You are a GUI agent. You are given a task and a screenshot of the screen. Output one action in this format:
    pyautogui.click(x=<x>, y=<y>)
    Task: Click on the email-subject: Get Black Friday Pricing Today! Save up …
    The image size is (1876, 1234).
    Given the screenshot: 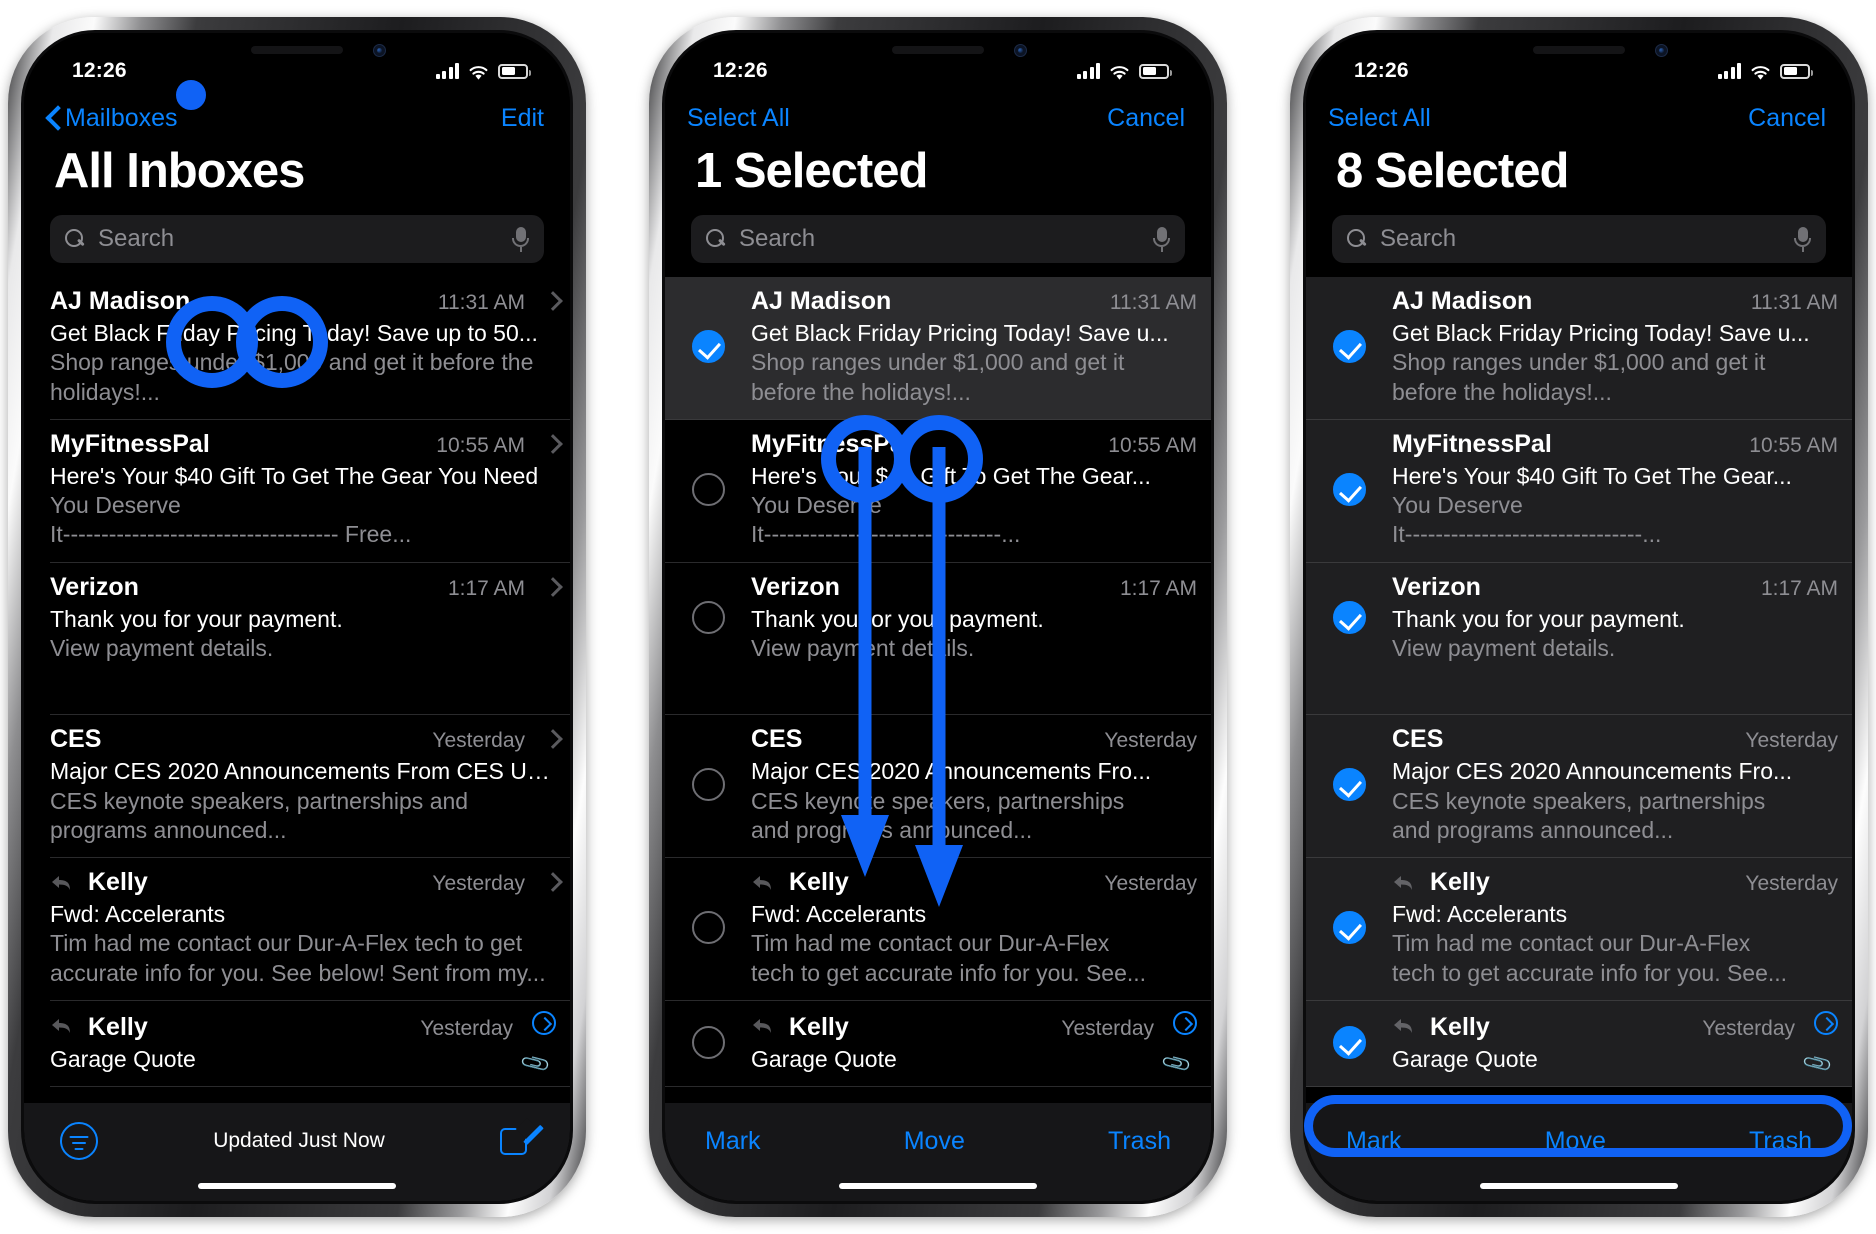 What is the action you would take?
    pyautogui.click(x=294, y=333)
    